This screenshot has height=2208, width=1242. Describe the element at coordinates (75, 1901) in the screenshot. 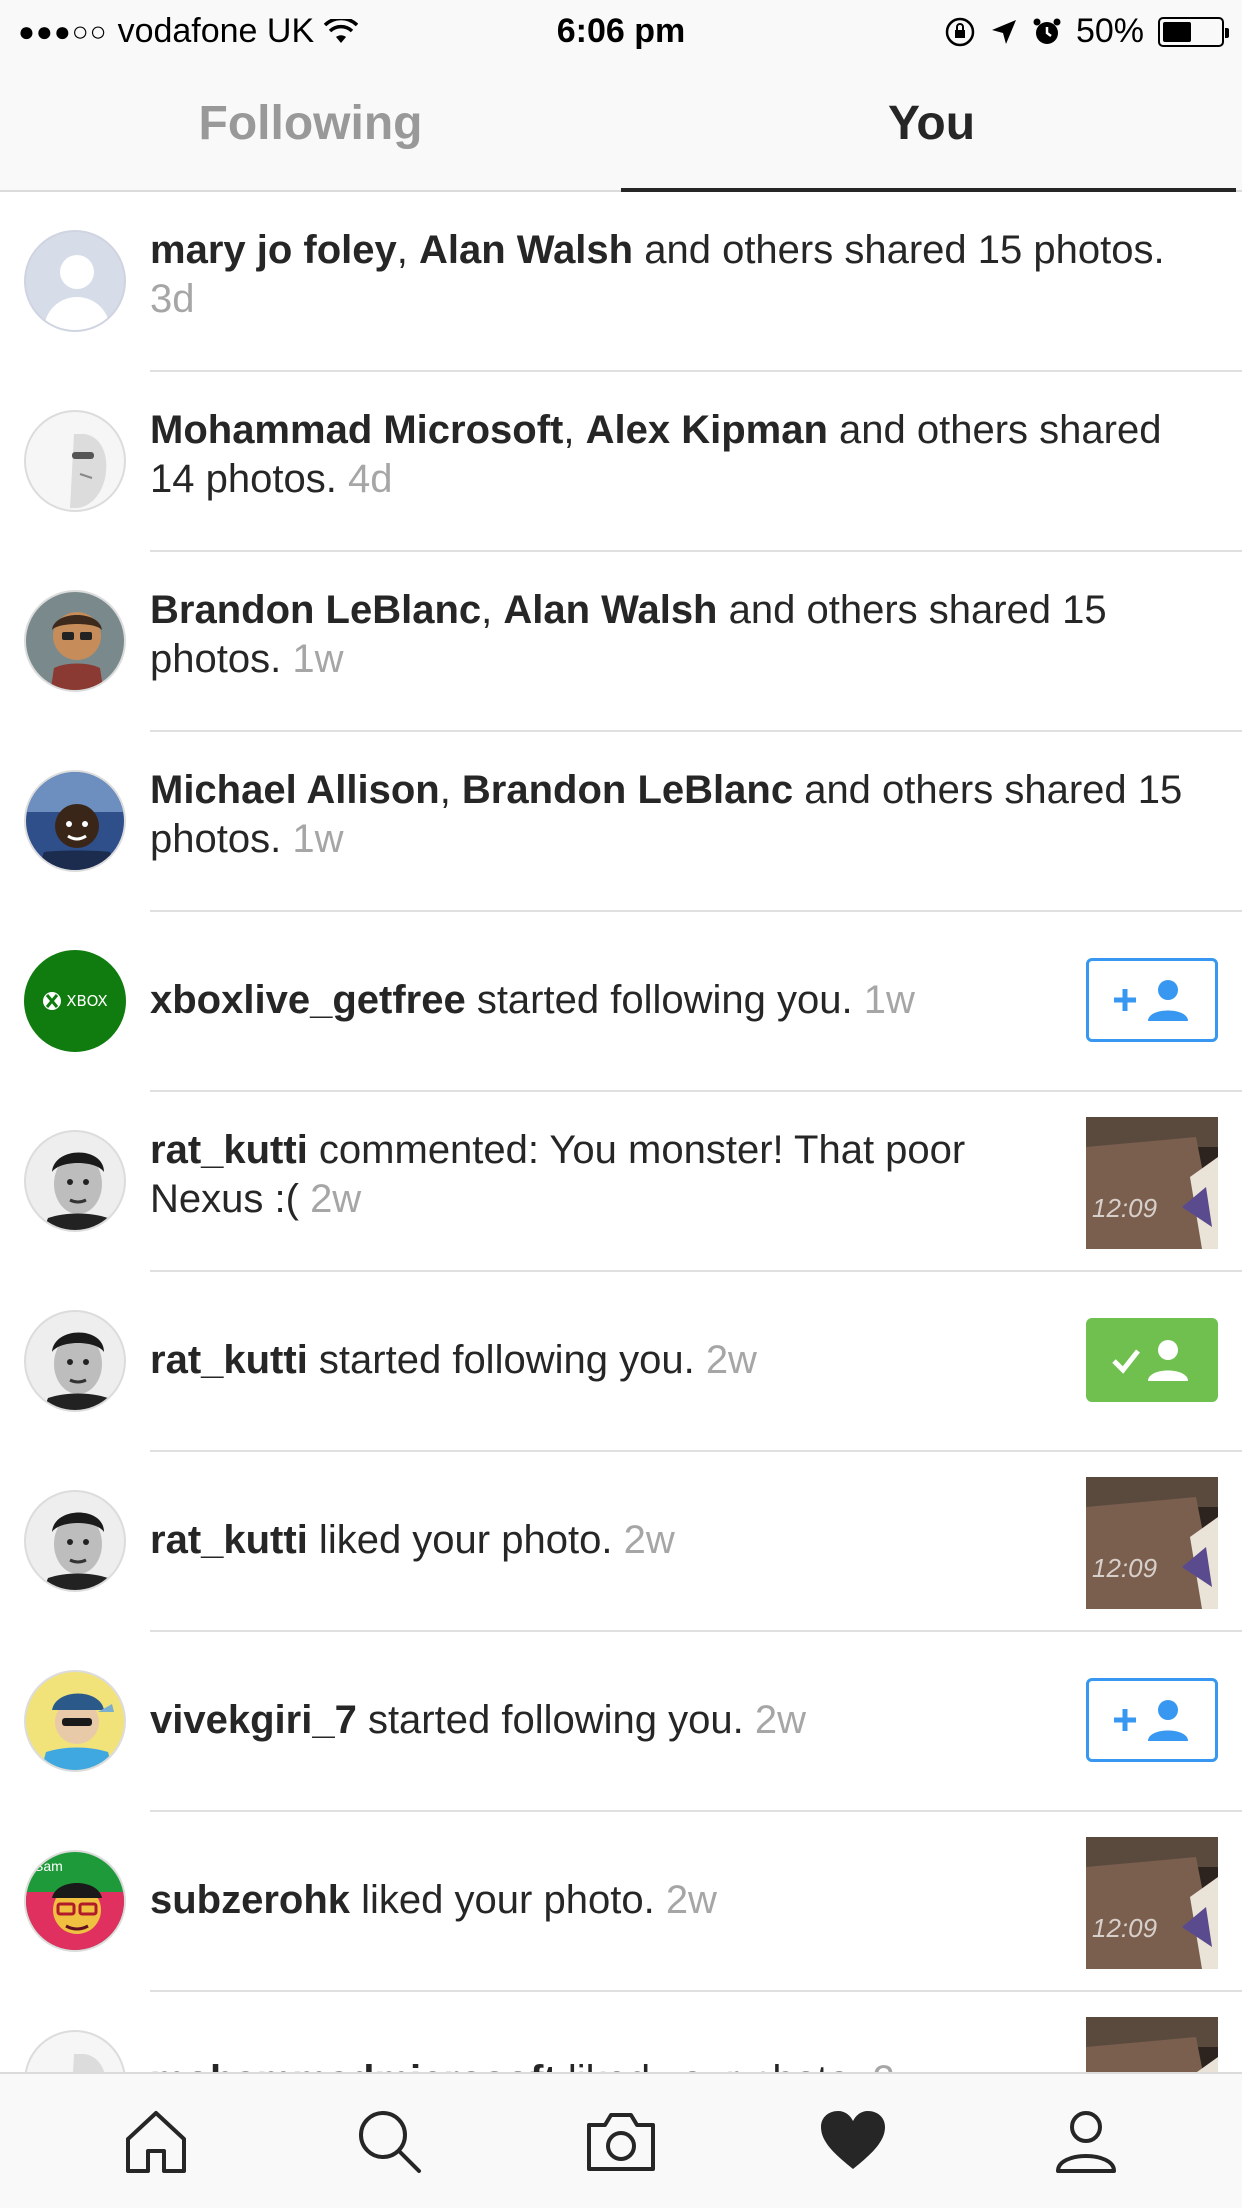

I see `avatar: Sam` at that location.